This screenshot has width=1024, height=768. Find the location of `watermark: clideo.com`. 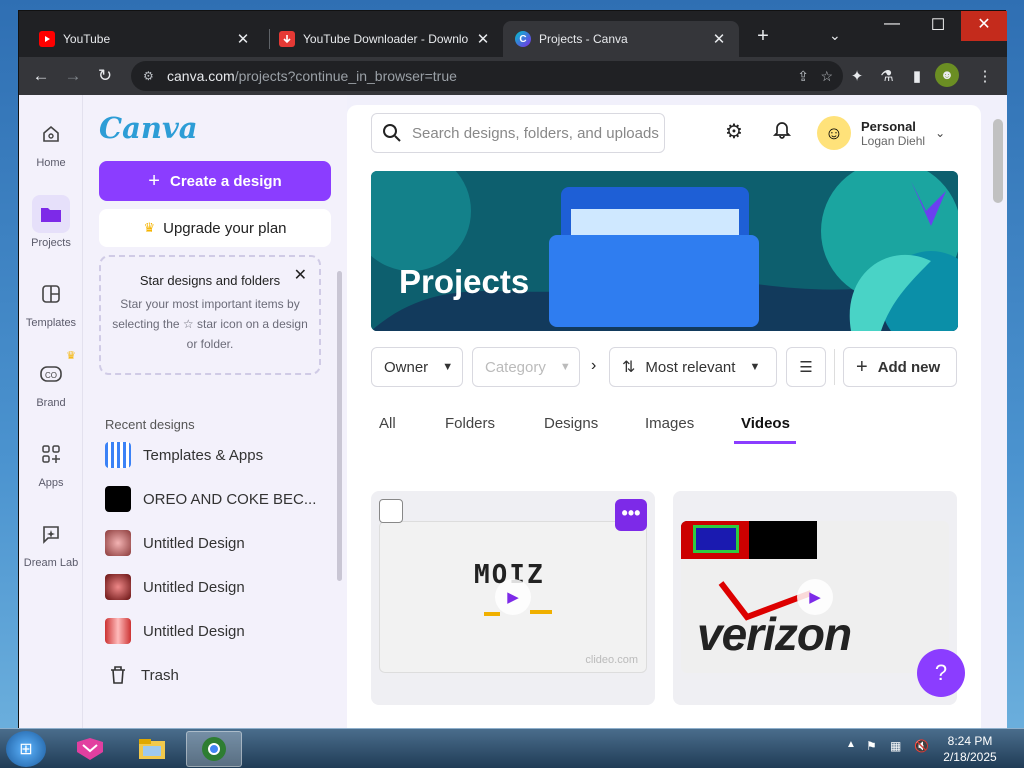

watermark: clideo.com is located at coordinates (611, 660).